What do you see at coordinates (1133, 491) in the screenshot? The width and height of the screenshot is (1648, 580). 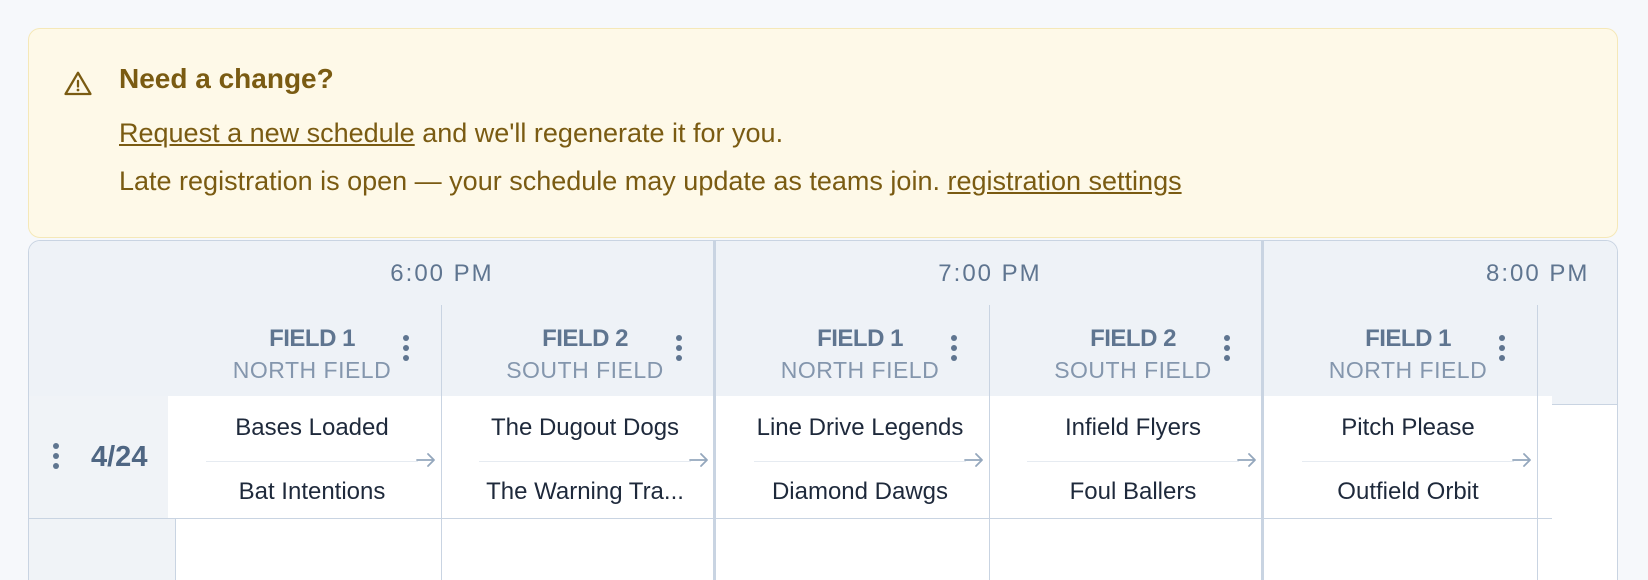 I see `away-team: Foul Ballers` at bounding box center [1133, 491].